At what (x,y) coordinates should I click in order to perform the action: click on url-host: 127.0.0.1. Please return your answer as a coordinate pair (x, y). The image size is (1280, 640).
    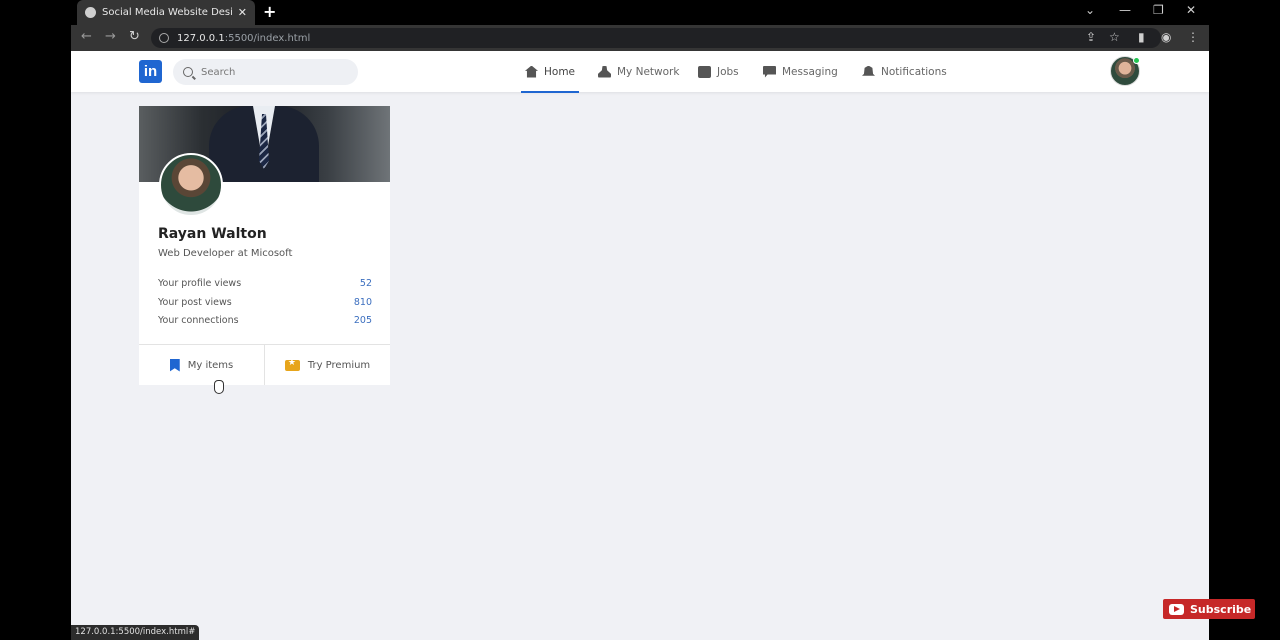
    Looking at the image, I should click on (201, 38).